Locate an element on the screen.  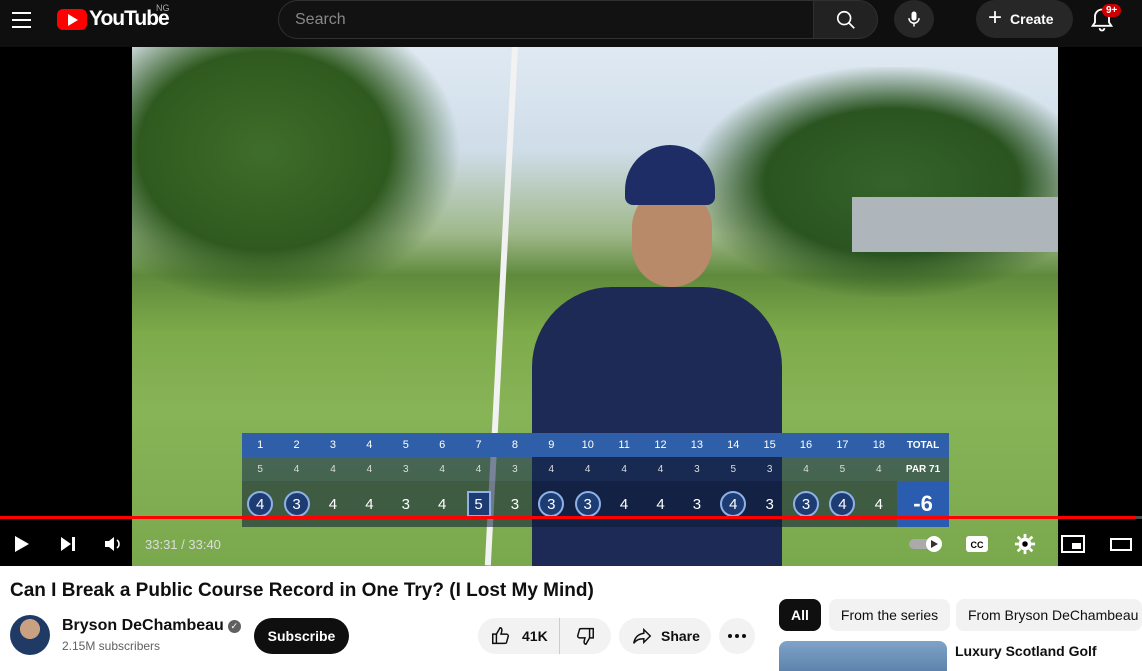
subscriber-count: 2.15M subscribers is located at coordinates (111, 646).